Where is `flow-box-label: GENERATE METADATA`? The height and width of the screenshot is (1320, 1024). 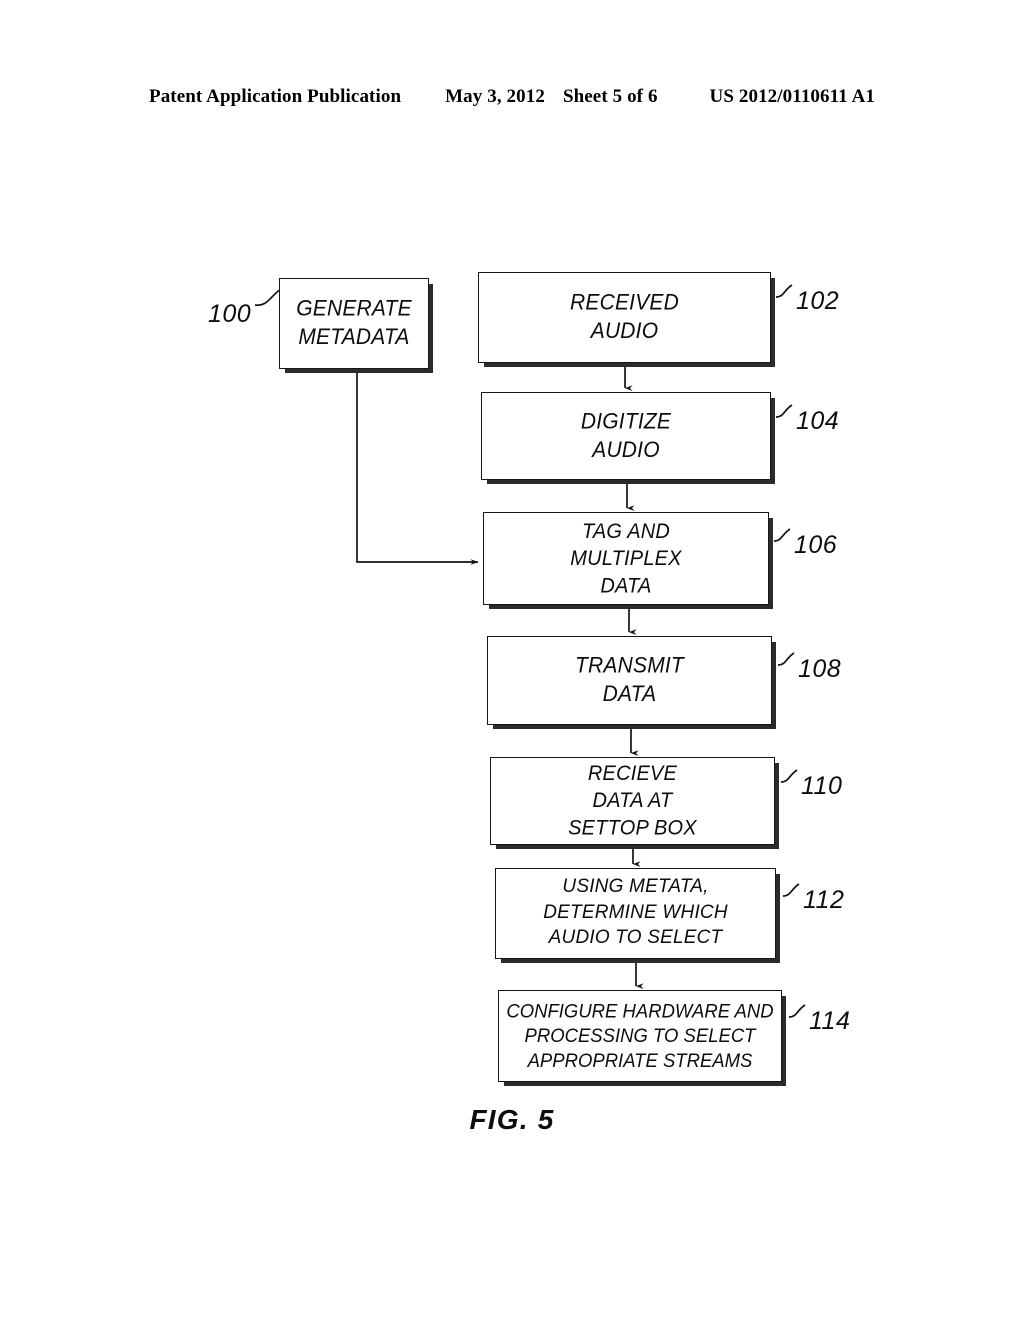 flow-box-label: GENERATE METADATA is located at coordinates (354, 323).